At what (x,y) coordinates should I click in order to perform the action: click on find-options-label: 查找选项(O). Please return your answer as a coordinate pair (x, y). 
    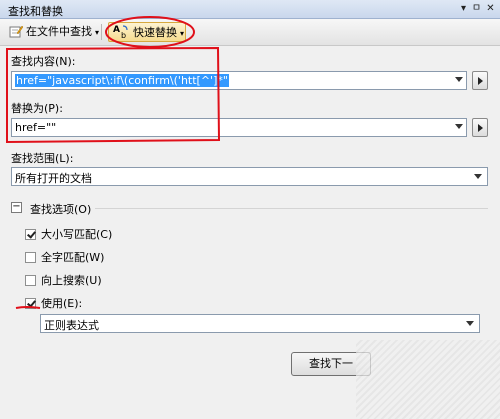
    Looking at the image, I should click on (61, 209).